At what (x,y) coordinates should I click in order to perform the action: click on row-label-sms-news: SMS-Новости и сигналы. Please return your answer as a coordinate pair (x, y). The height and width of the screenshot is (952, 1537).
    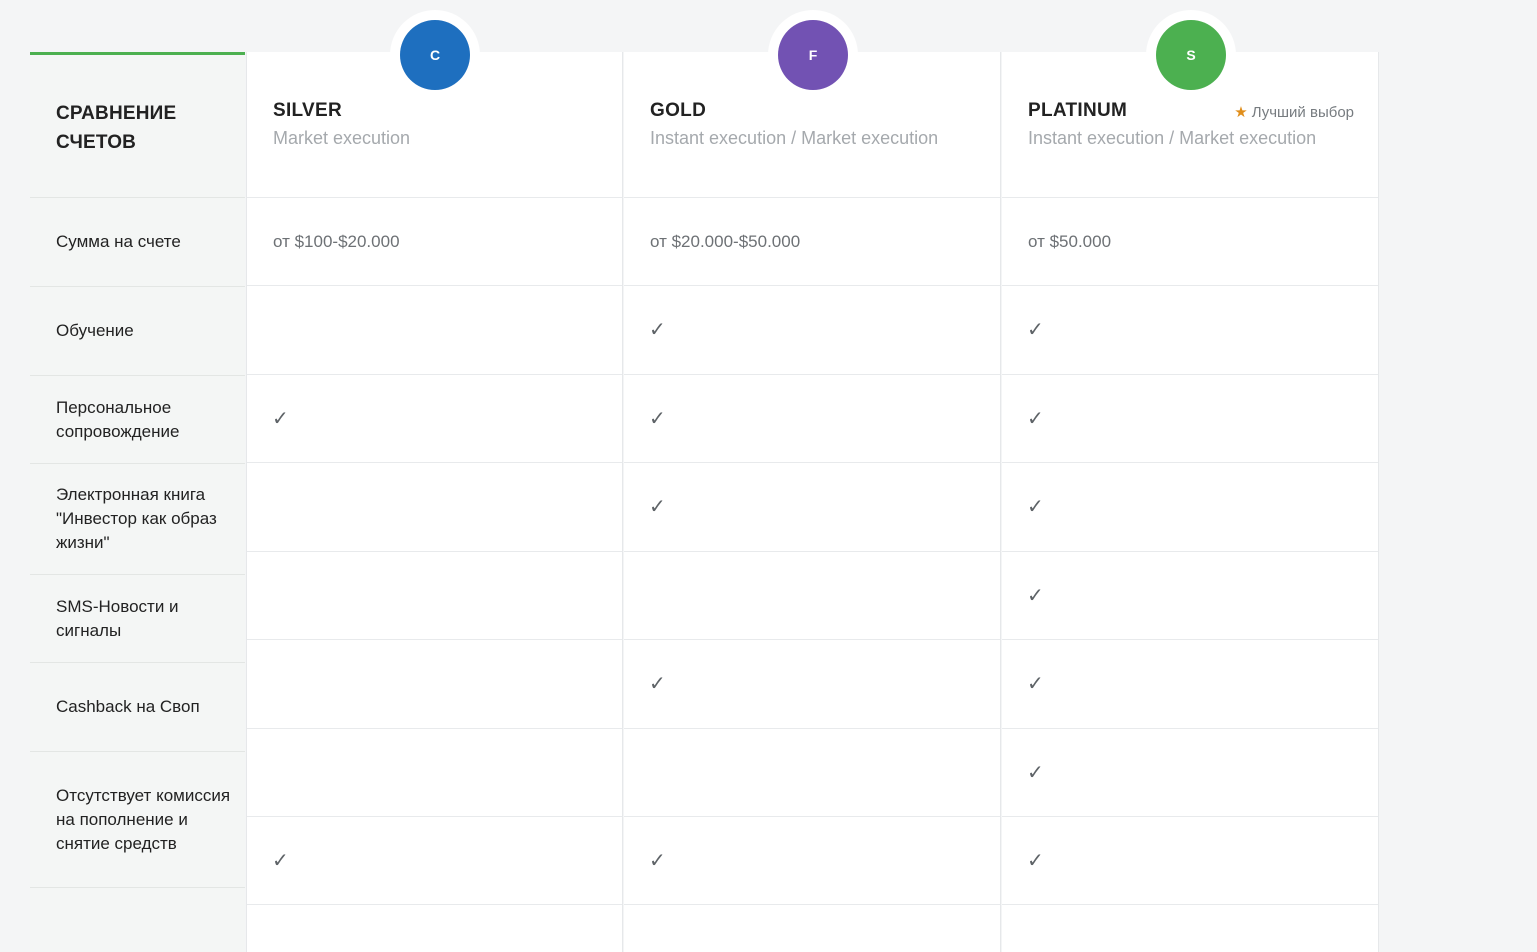
    Looking at the image, I should click on (117, 618).